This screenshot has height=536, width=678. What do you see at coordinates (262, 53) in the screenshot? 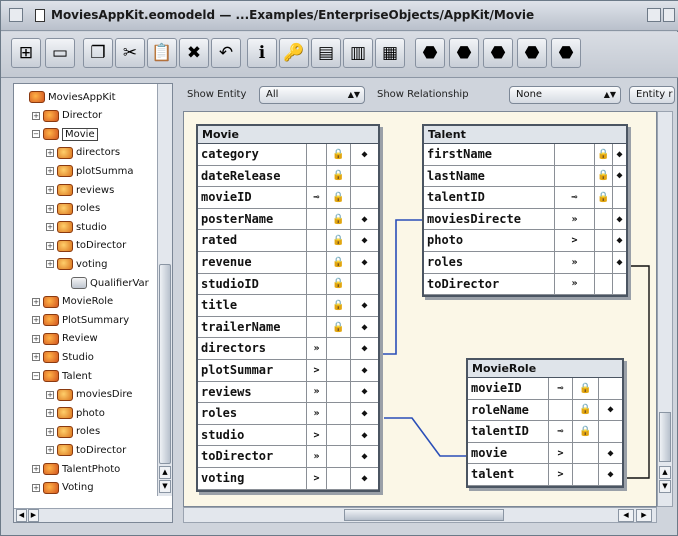
I see `inspector-button: ℹ` at bounding box center [262, 53].